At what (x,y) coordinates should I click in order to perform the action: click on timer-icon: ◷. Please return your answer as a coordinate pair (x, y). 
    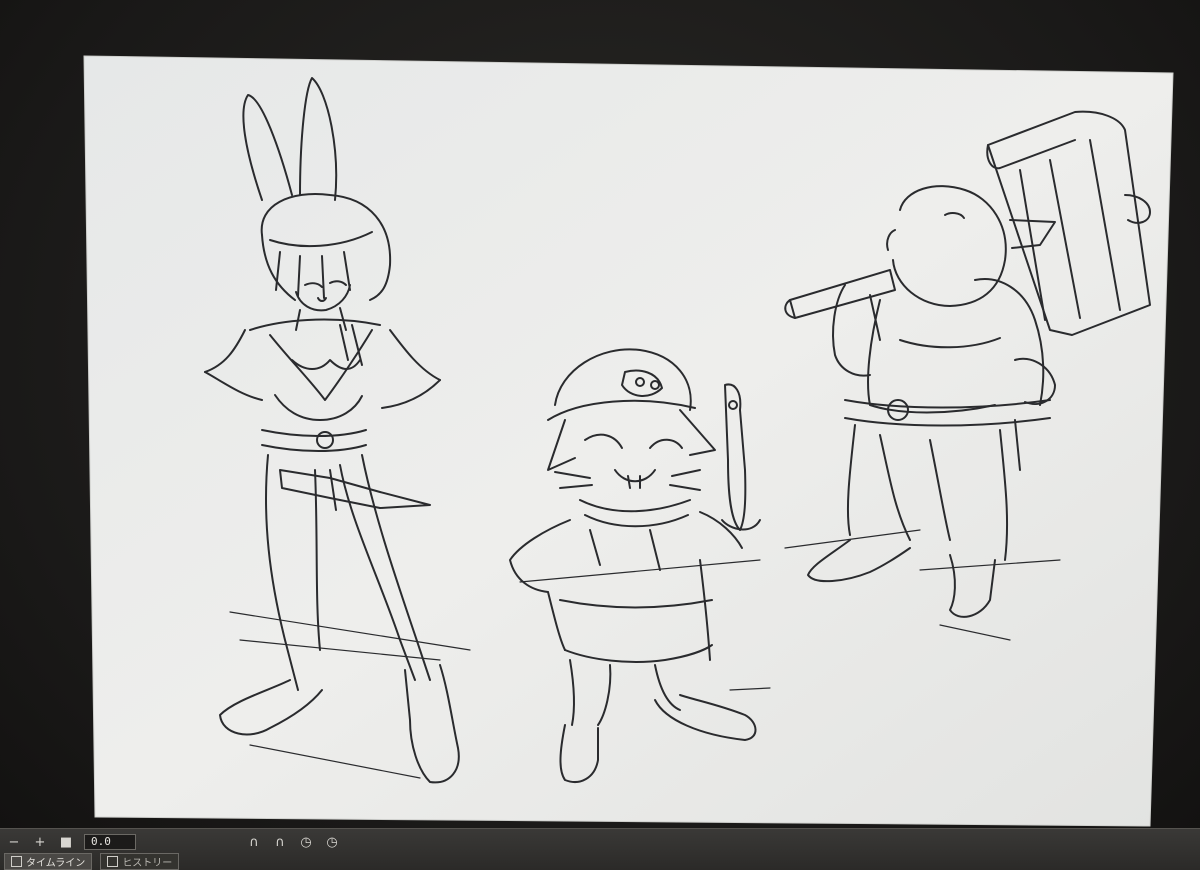
    Looking at the image, I should click on (306, 842).